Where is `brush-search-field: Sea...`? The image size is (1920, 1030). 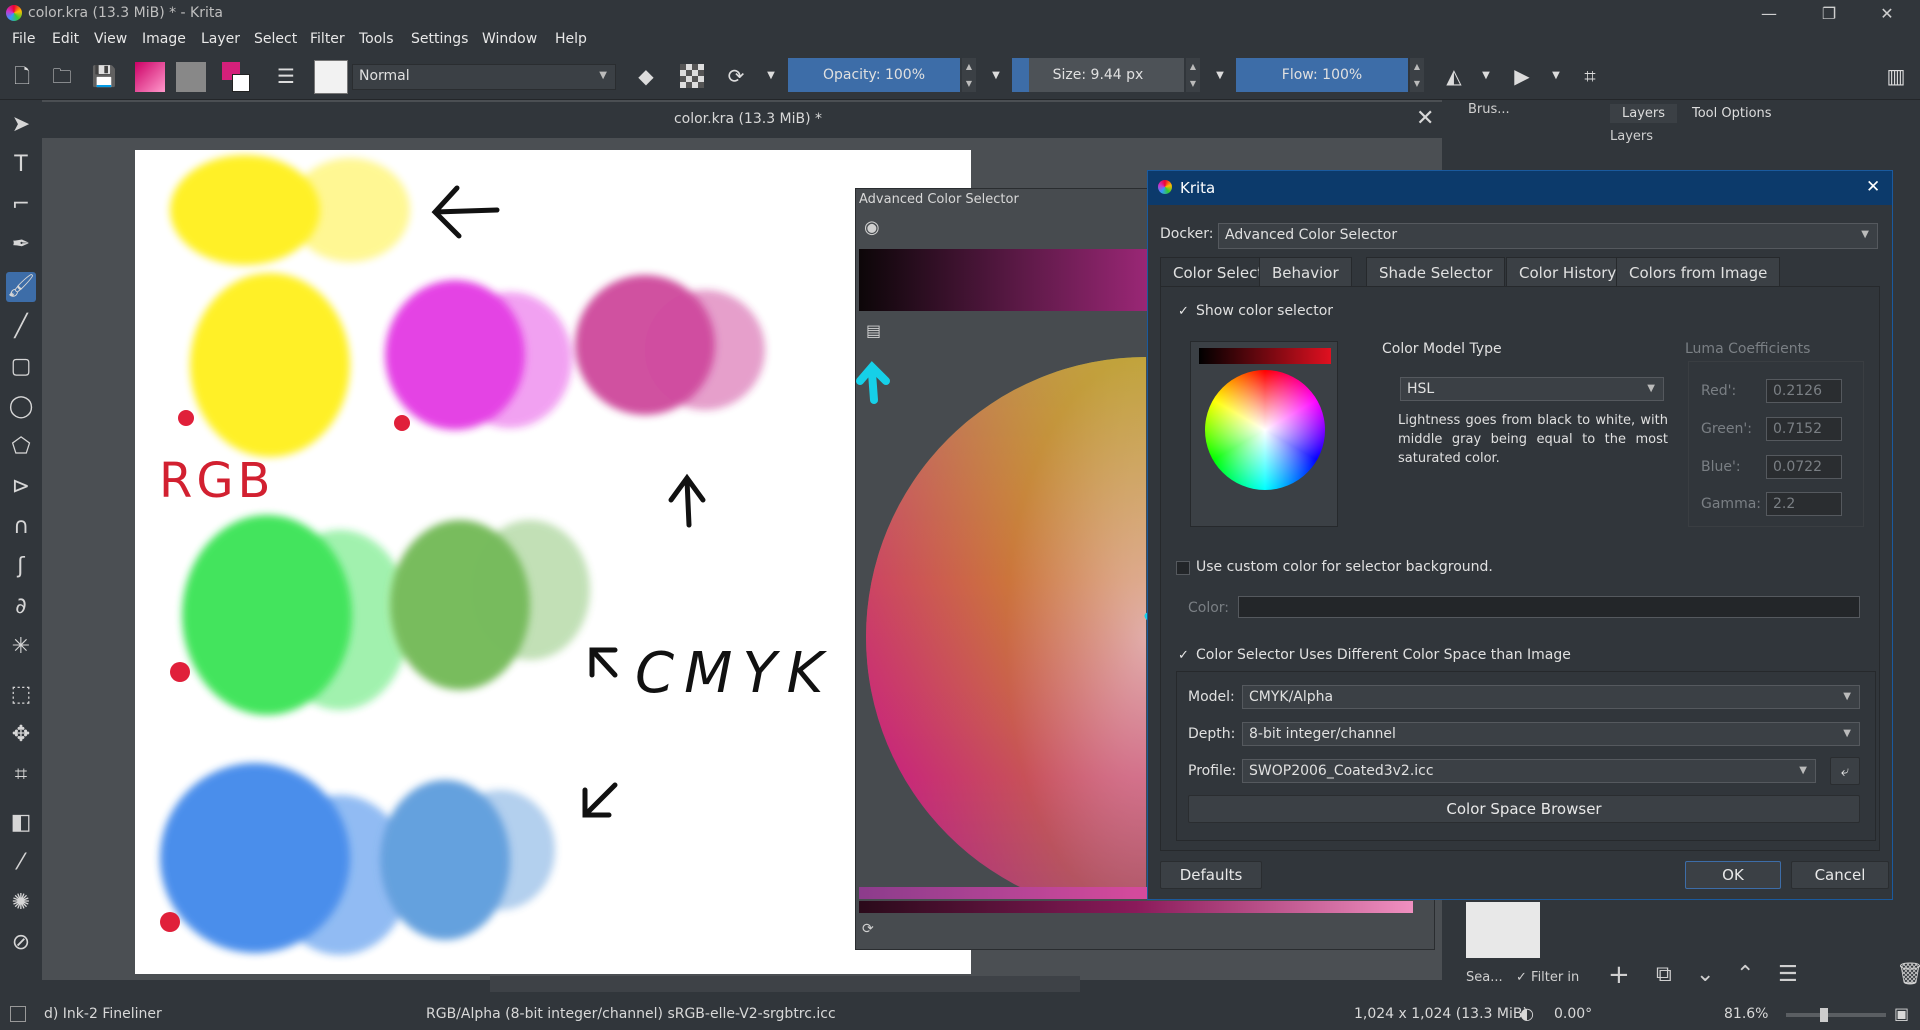
brush-search-field: Sea... is located at coordinates (1484, 977).